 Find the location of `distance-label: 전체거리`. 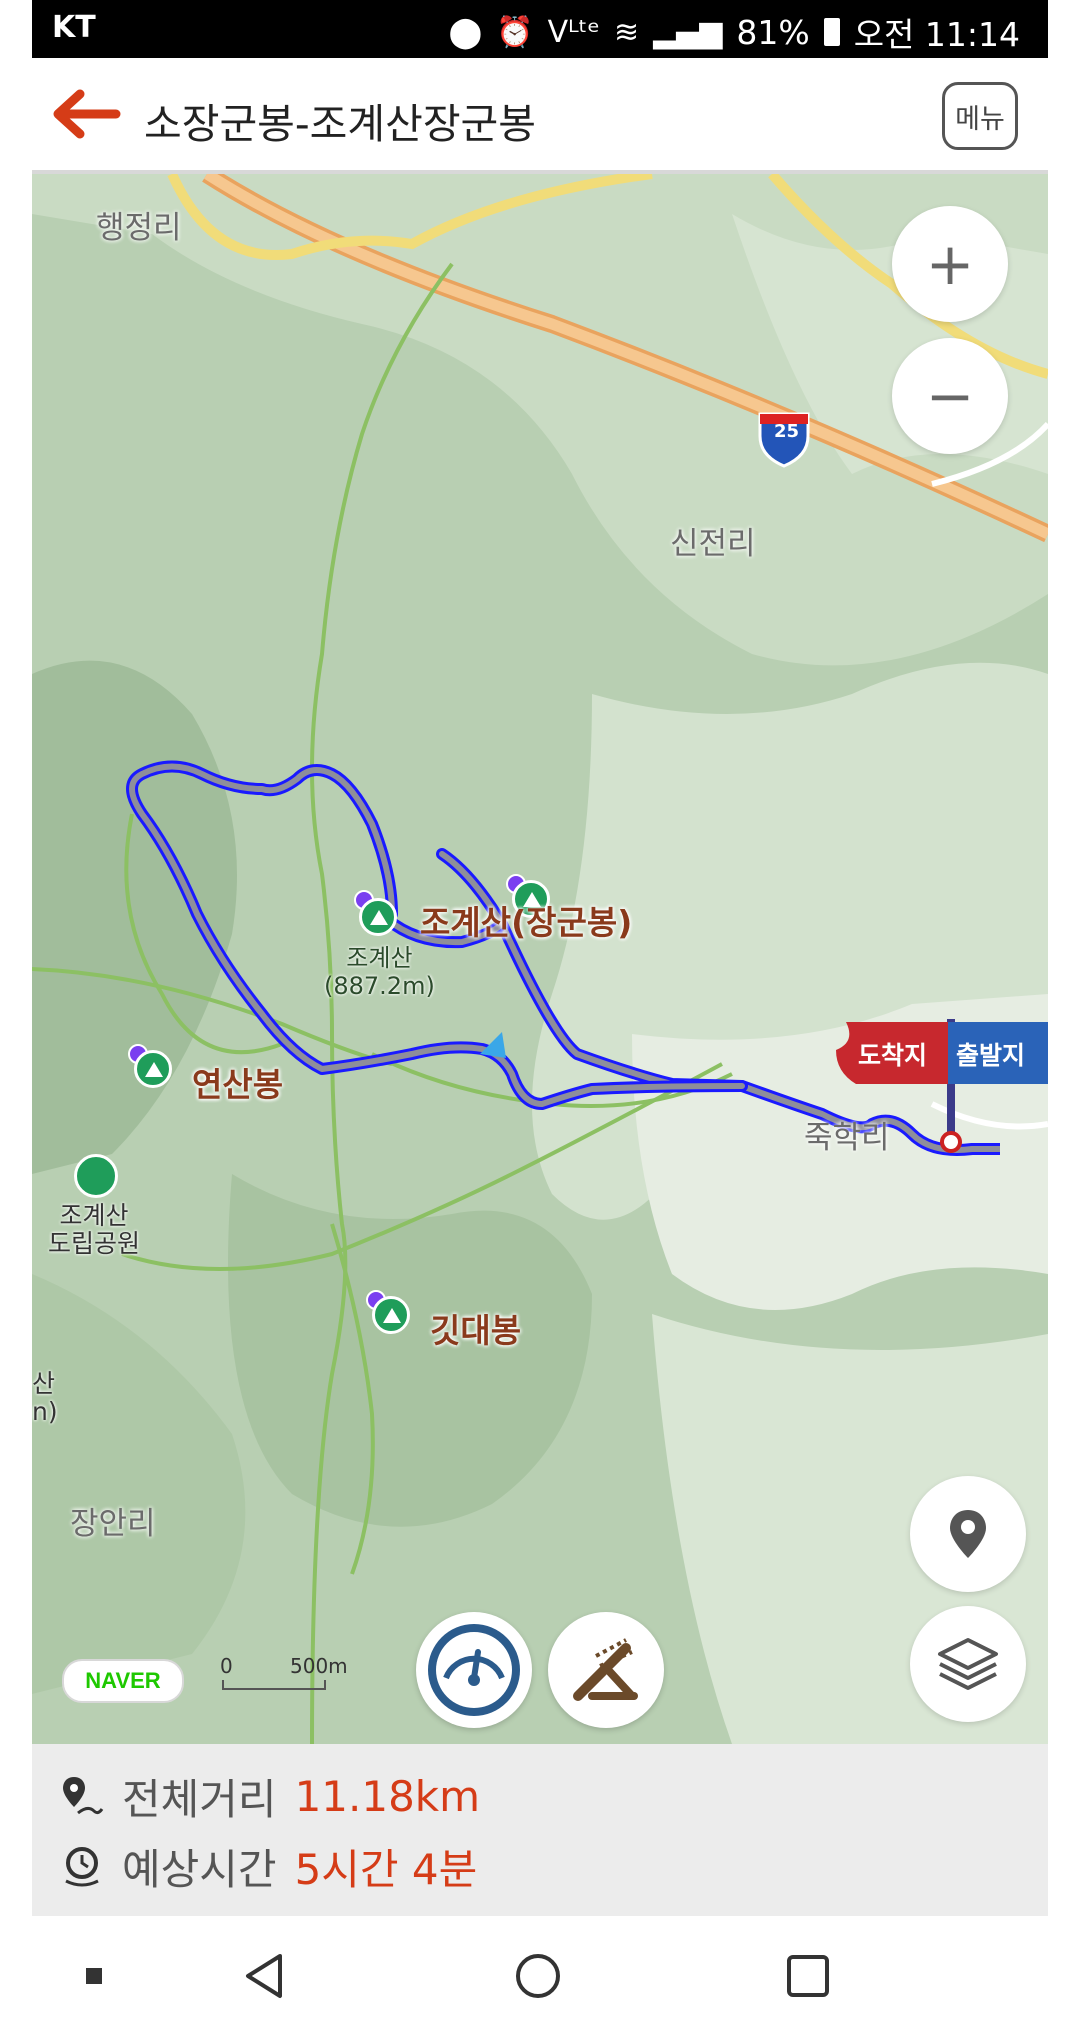

distance-label: 전체거리 is located at coordinates (199, 1799).